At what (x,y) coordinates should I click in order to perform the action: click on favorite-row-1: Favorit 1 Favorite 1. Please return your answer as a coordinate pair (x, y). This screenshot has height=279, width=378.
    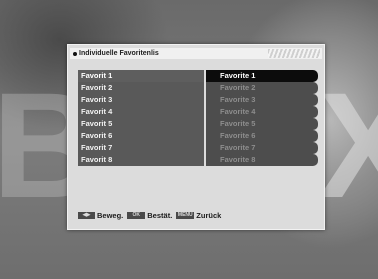
    Looking at the image, I should click on (198, 76).